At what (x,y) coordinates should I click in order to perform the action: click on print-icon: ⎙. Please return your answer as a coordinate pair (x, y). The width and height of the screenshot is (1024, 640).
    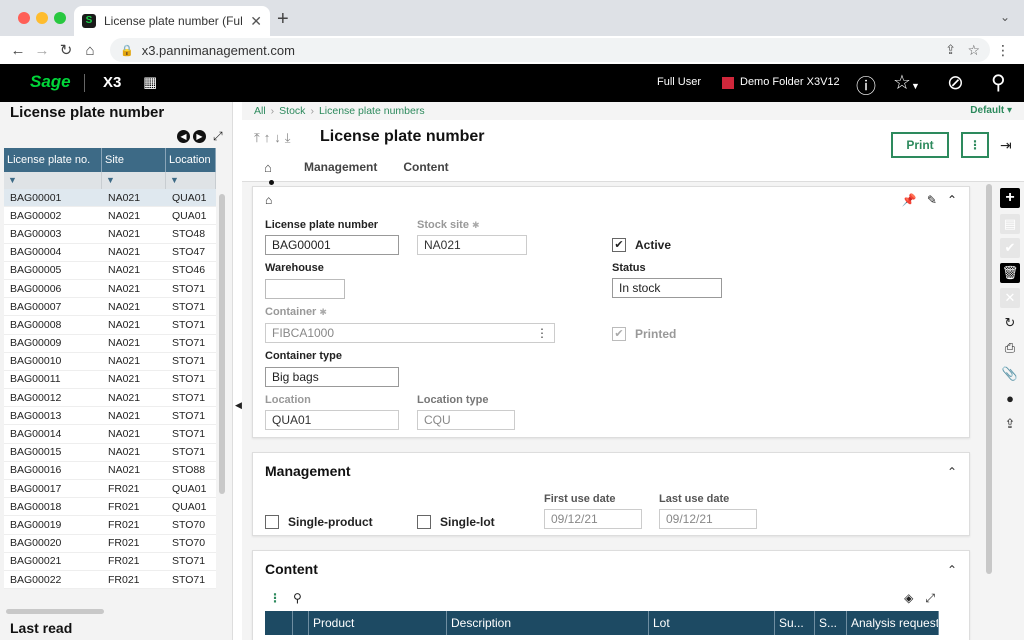
    Looking at the image, I should click on (1010, 348).